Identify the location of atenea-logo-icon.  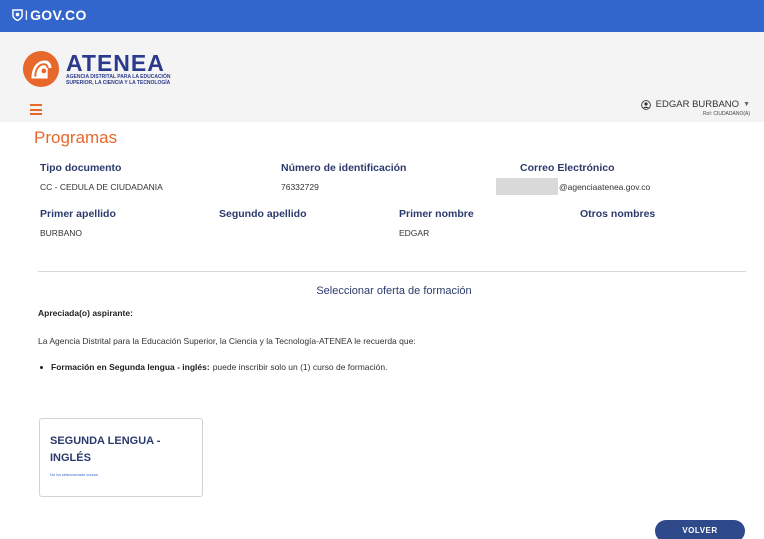
(41, 69).